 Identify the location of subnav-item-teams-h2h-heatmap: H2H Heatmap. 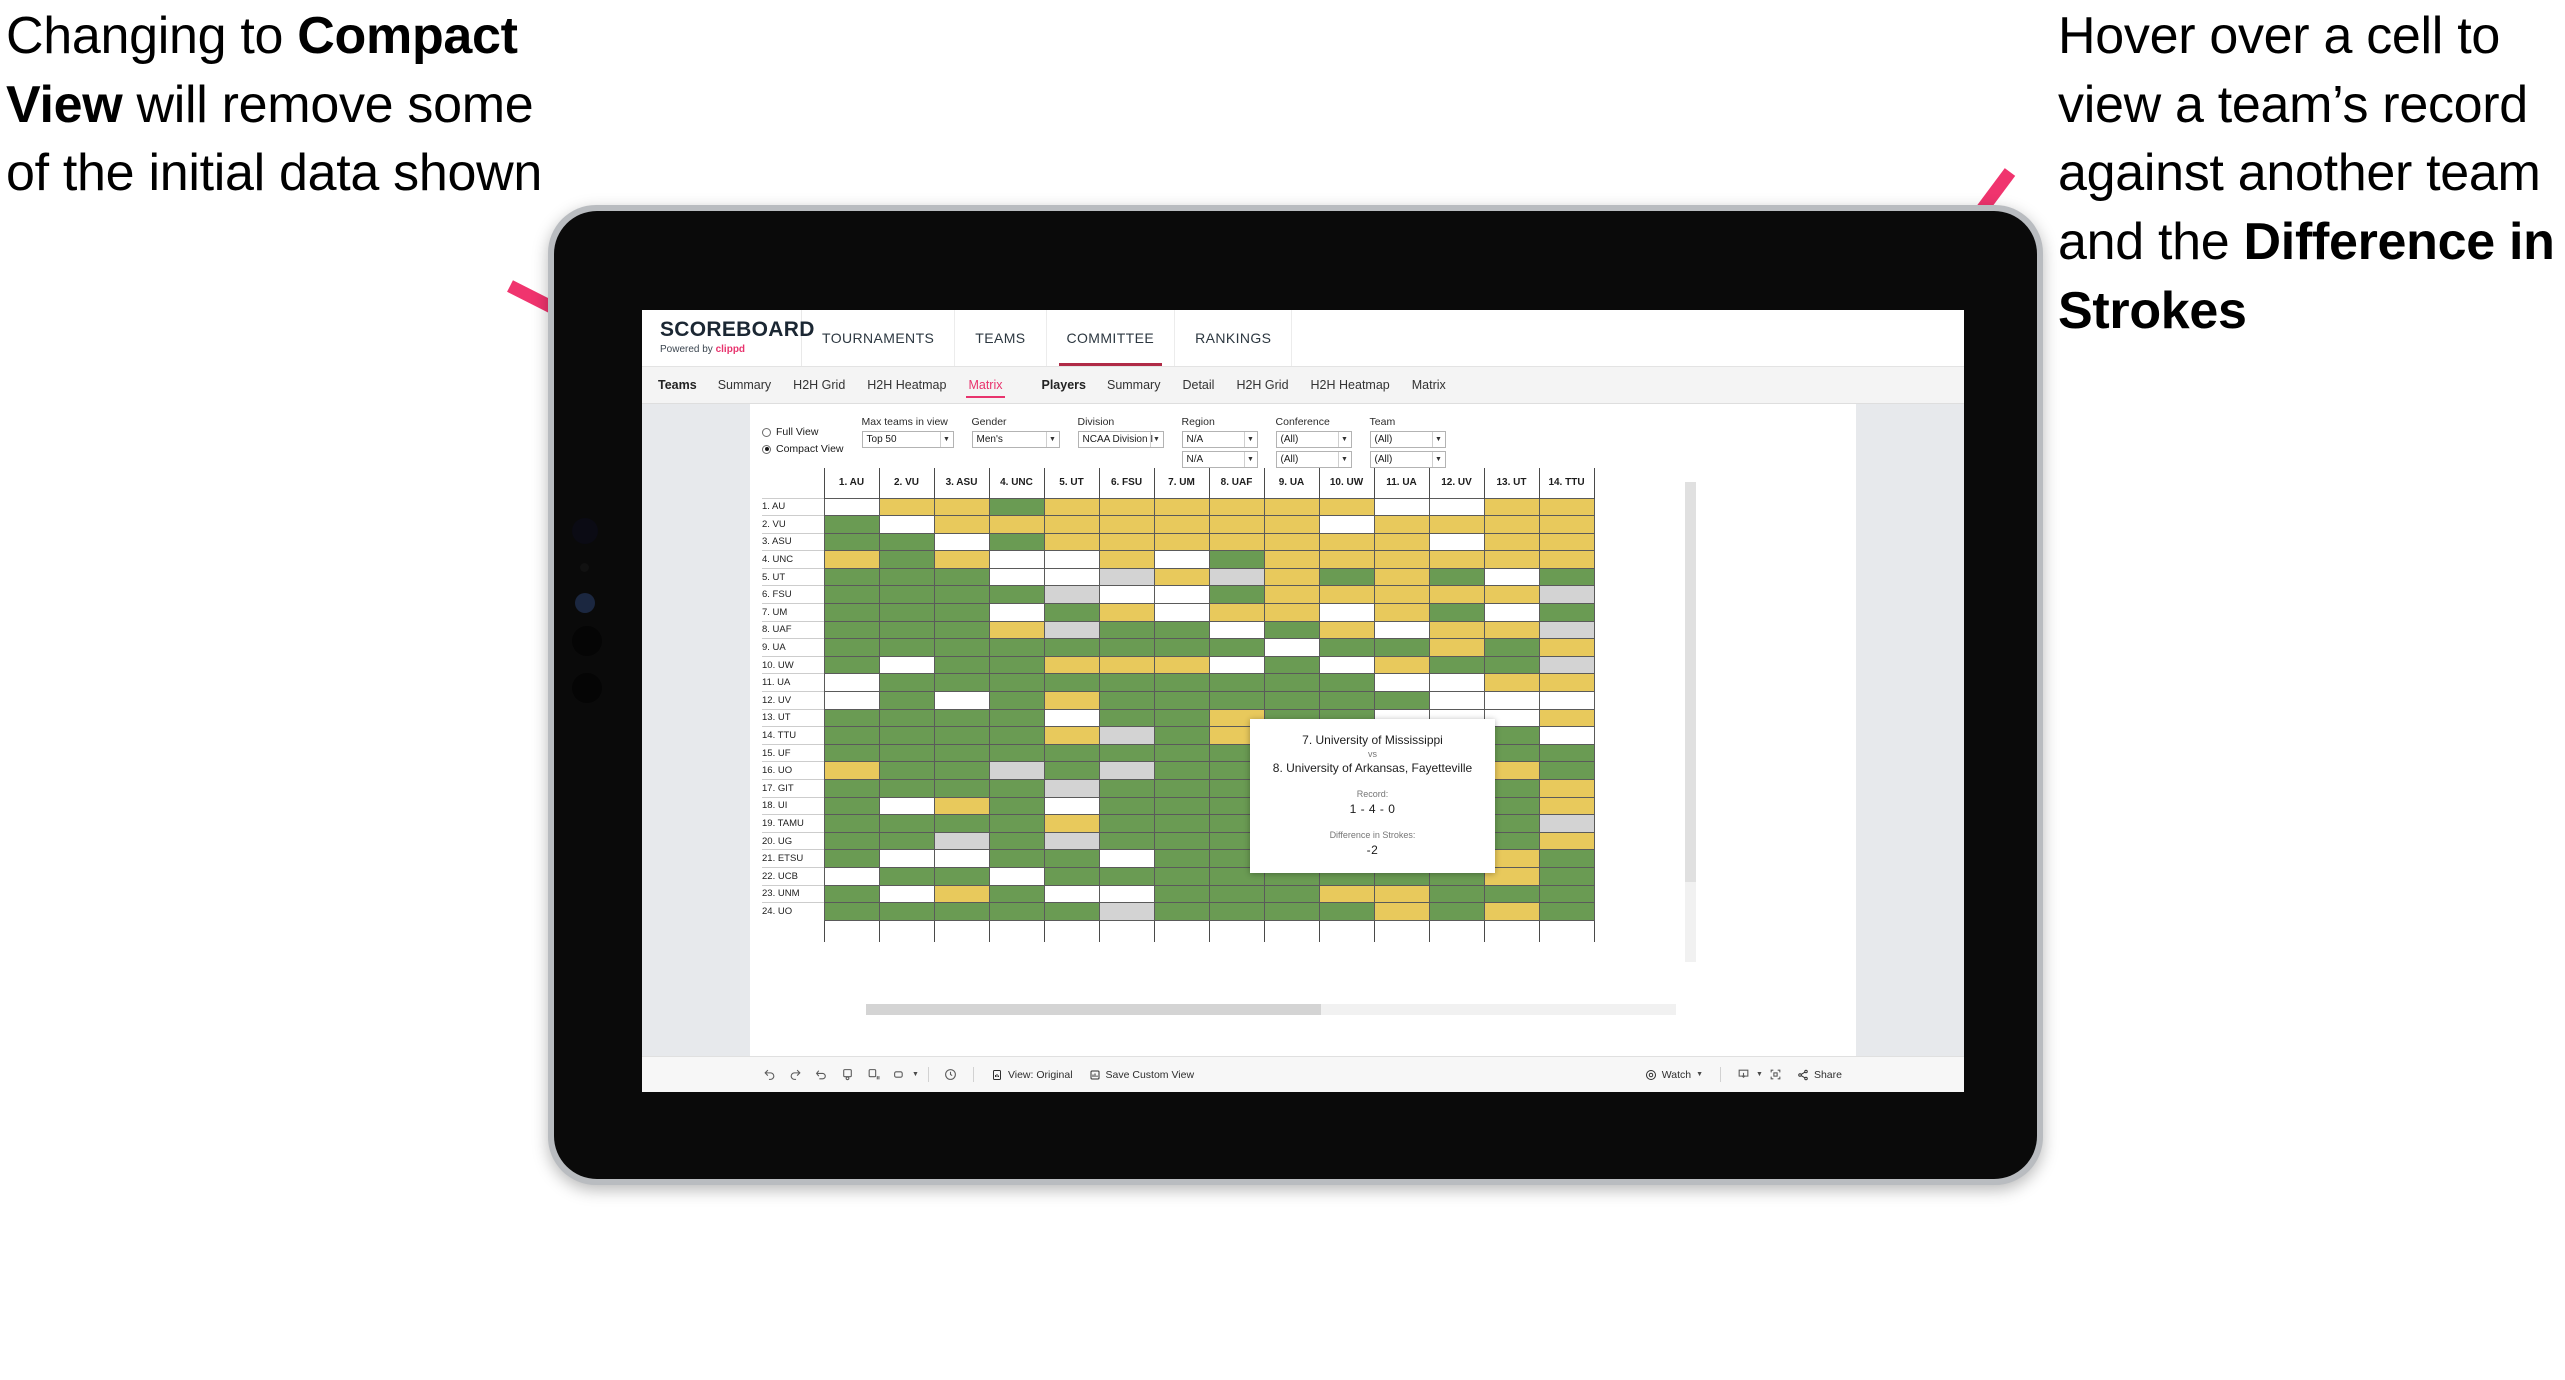
(906, 385).